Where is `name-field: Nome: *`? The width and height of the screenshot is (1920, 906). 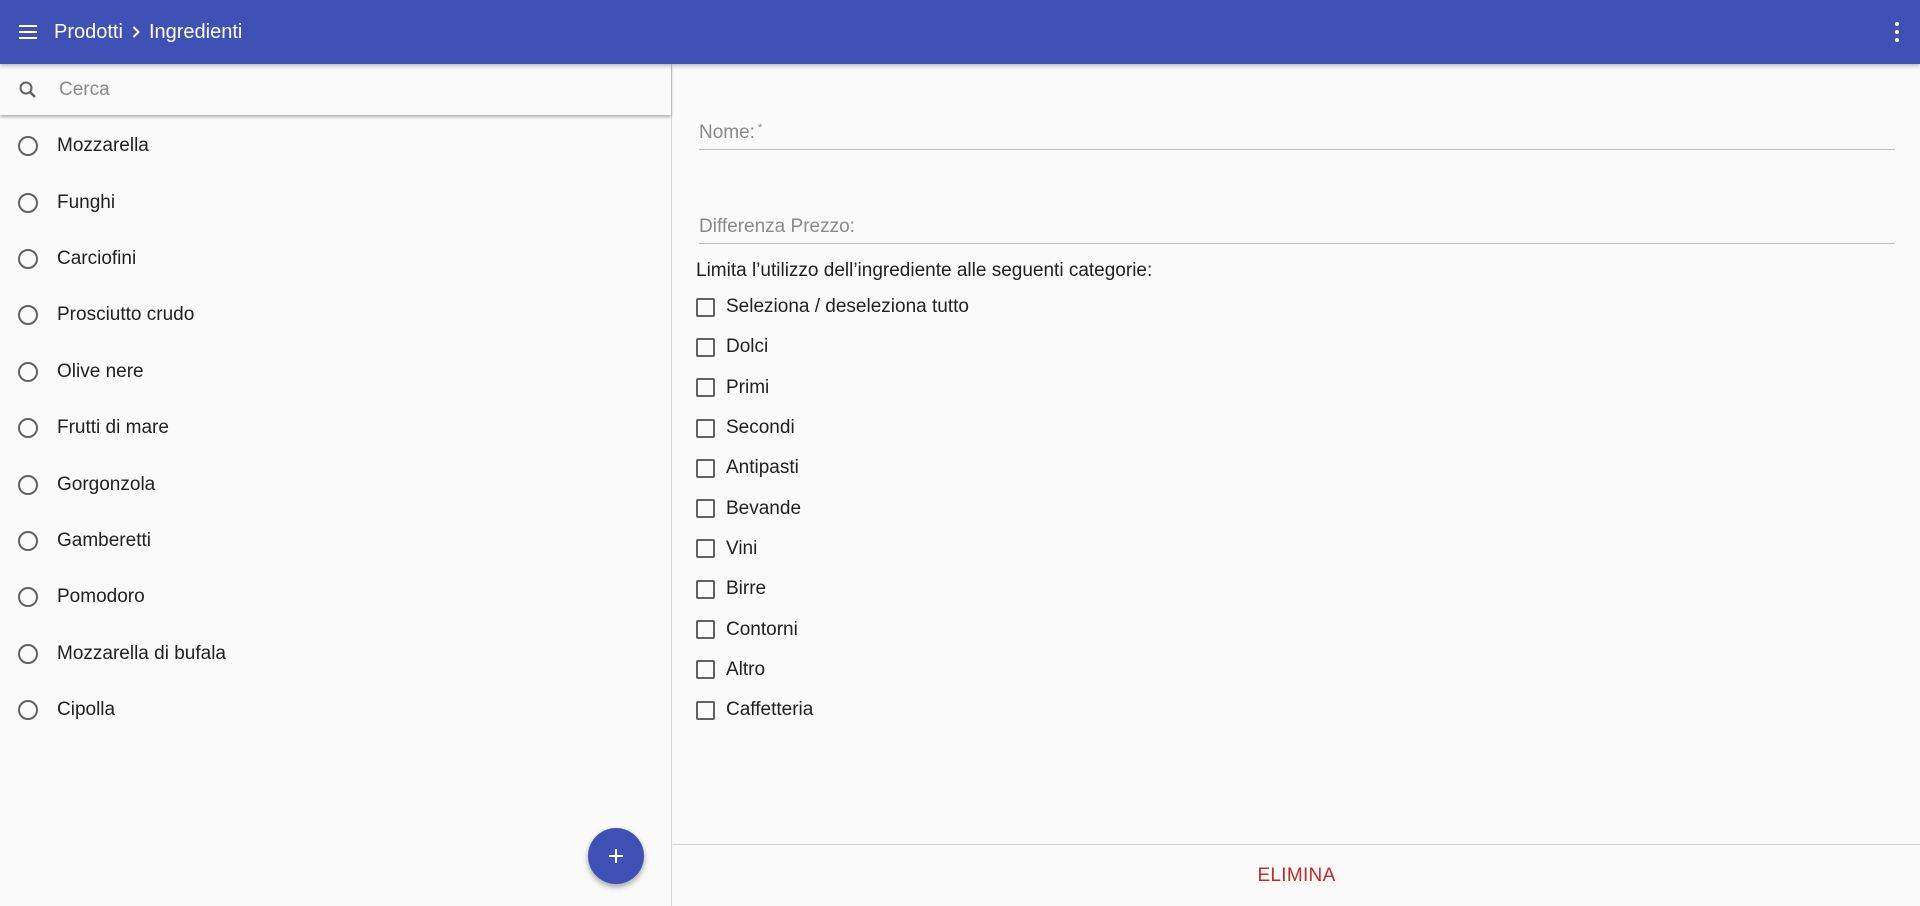
name-field: Nome: * is located at coordinates (1297, 135).